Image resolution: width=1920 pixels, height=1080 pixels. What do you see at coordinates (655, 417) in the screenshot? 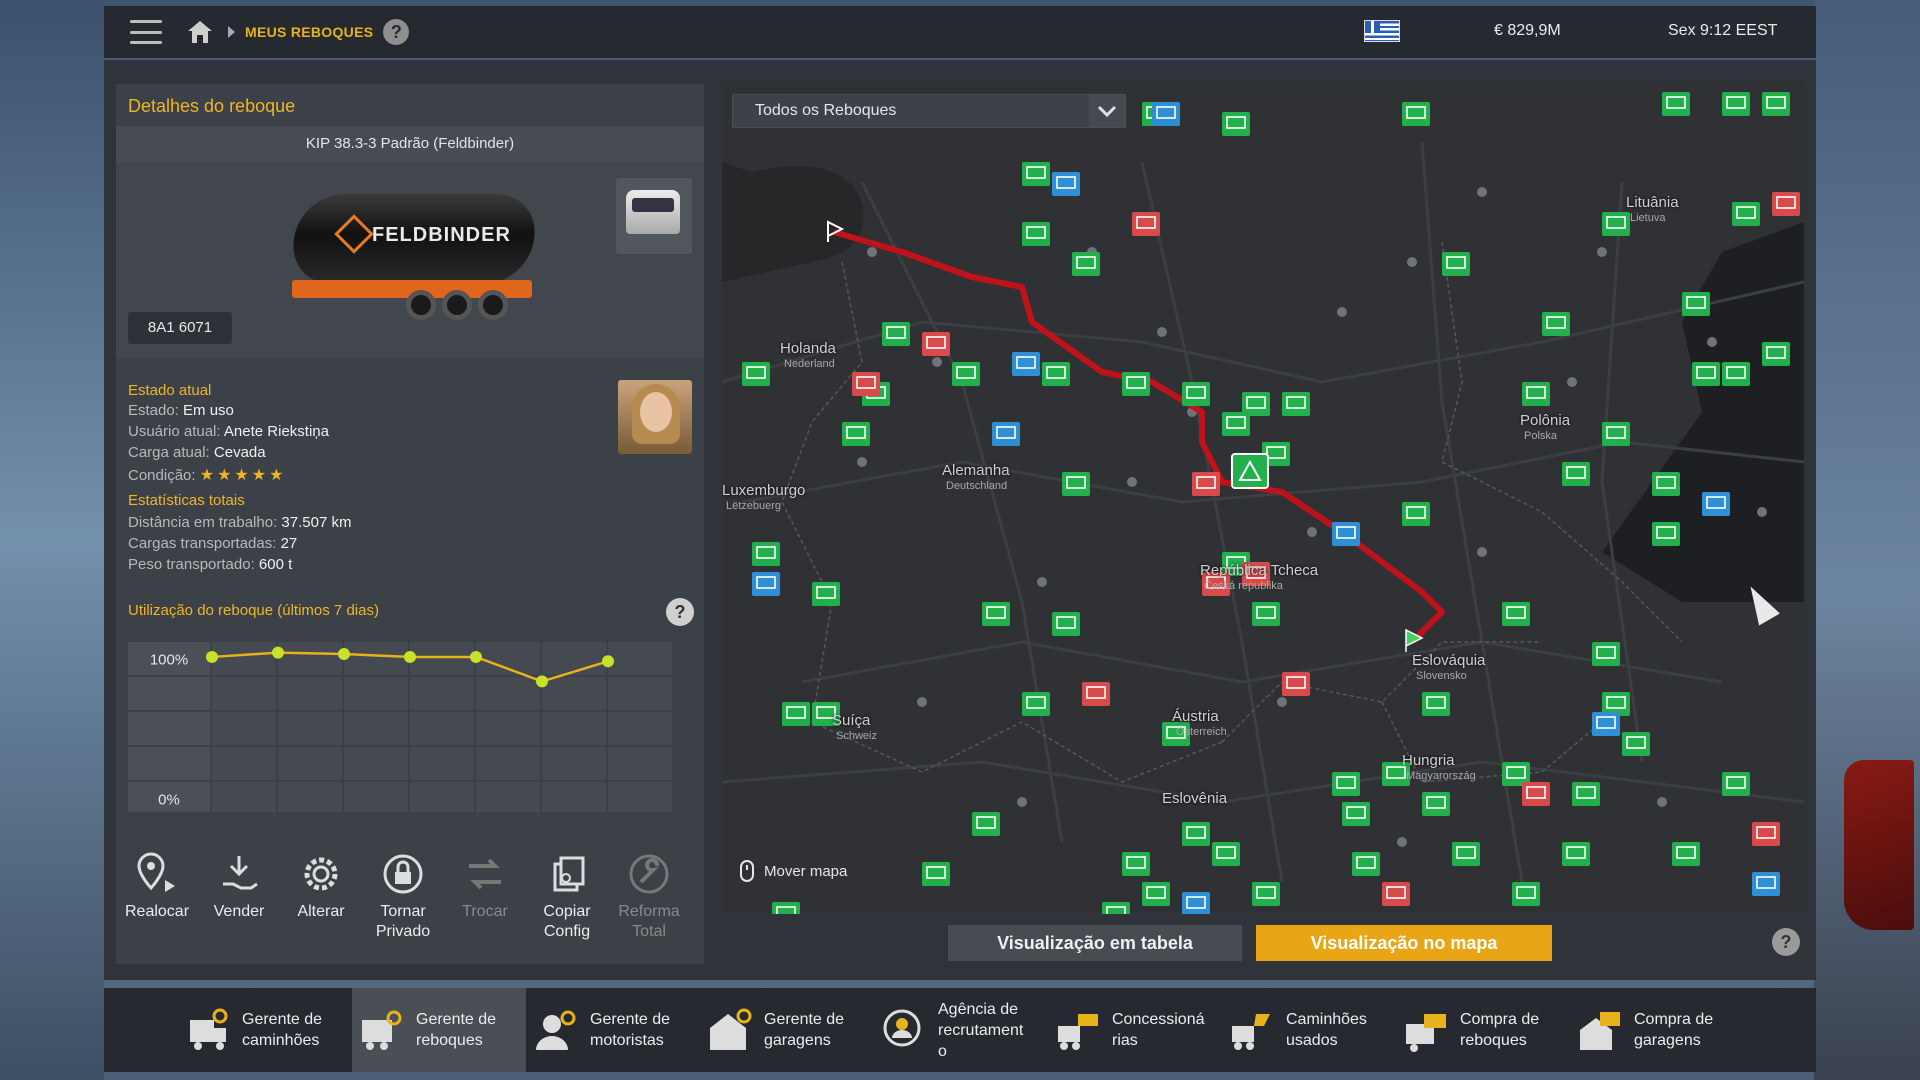
I see `driver-avatar` at bounding box center [655, 417].